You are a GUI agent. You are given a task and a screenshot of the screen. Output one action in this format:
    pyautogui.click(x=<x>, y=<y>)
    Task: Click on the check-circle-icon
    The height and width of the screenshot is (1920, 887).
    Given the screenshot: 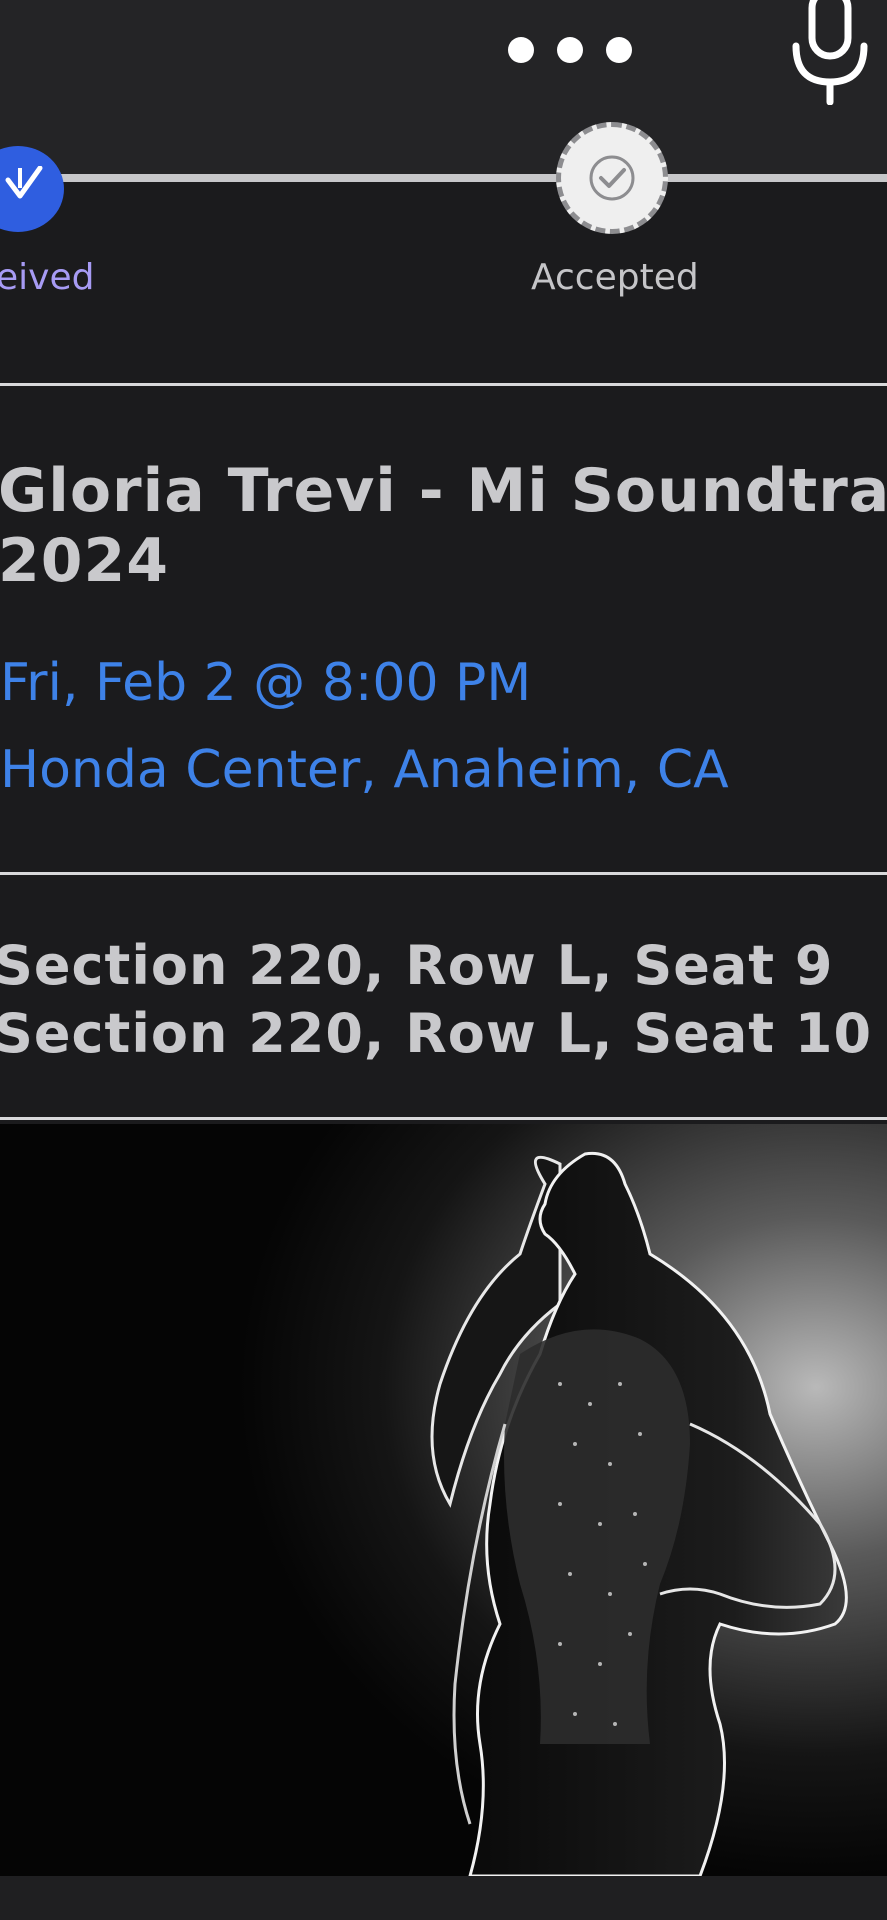 What is the action you would take?
    pyautogui.click(x=612, y=178)
    